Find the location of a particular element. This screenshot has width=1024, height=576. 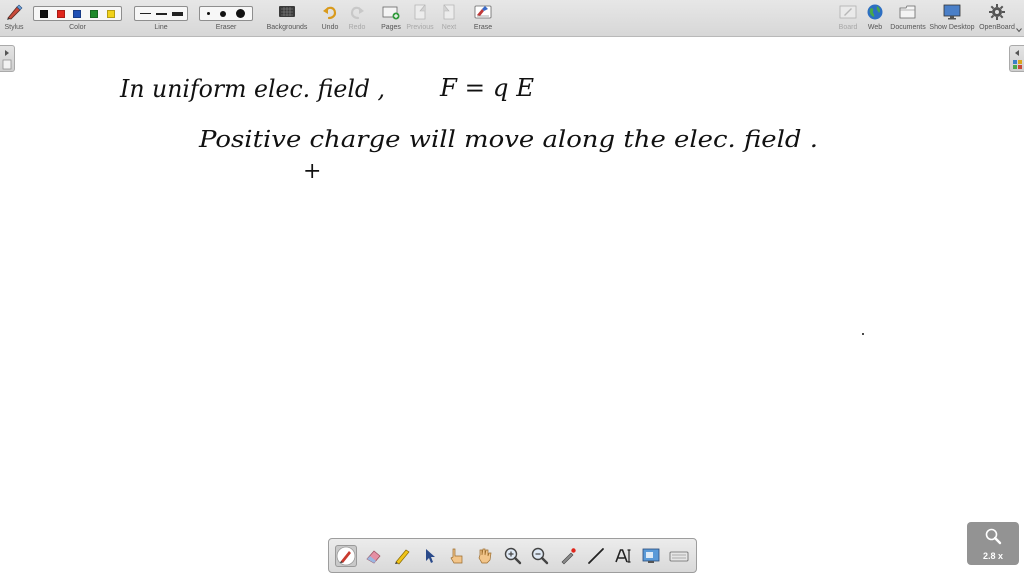

force-equation: F = q E is located at coordinates (487, 88).